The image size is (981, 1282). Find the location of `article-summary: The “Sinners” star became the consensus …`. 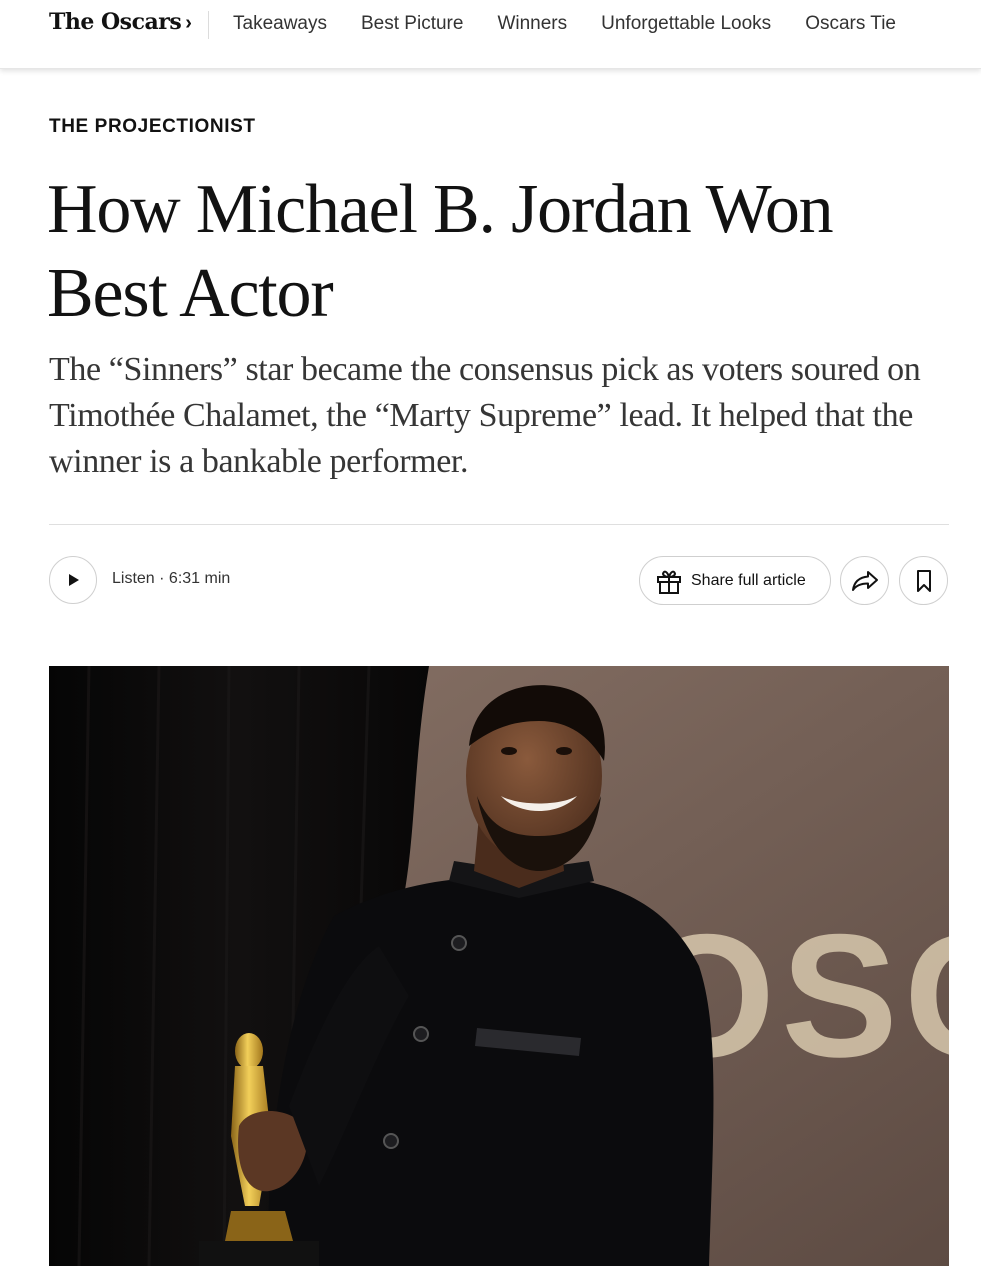

article-summary: The “Sinners” star became the consensus … is located at coordinates (485, 415).